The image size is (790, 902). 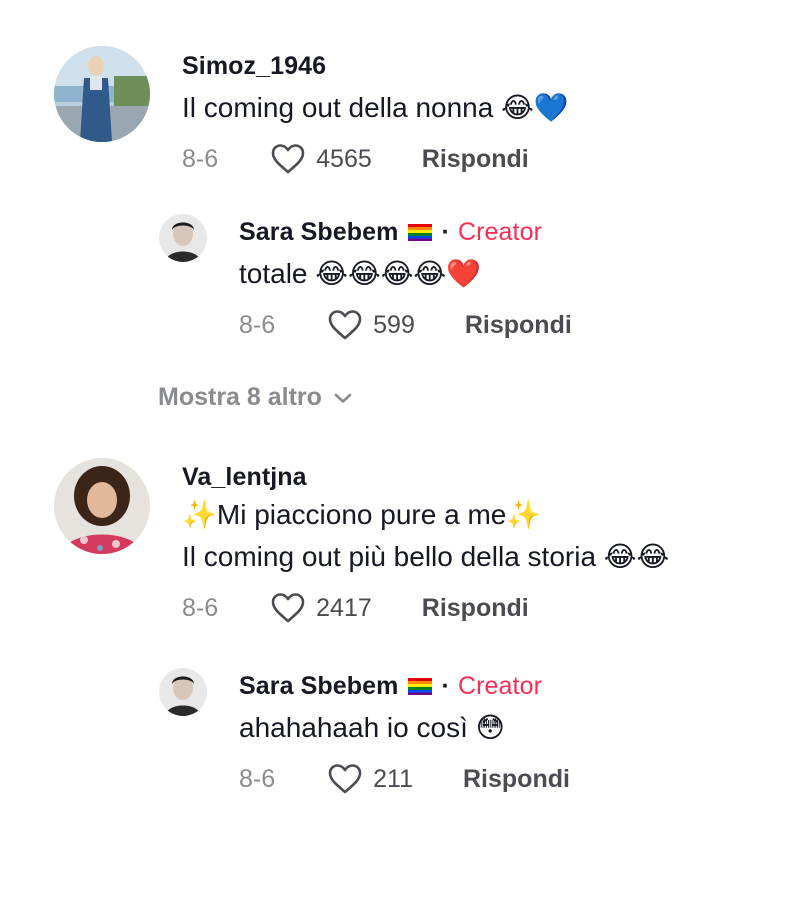 I want to click on comment-username: Simoz_1946, so click(x=375, y=66).